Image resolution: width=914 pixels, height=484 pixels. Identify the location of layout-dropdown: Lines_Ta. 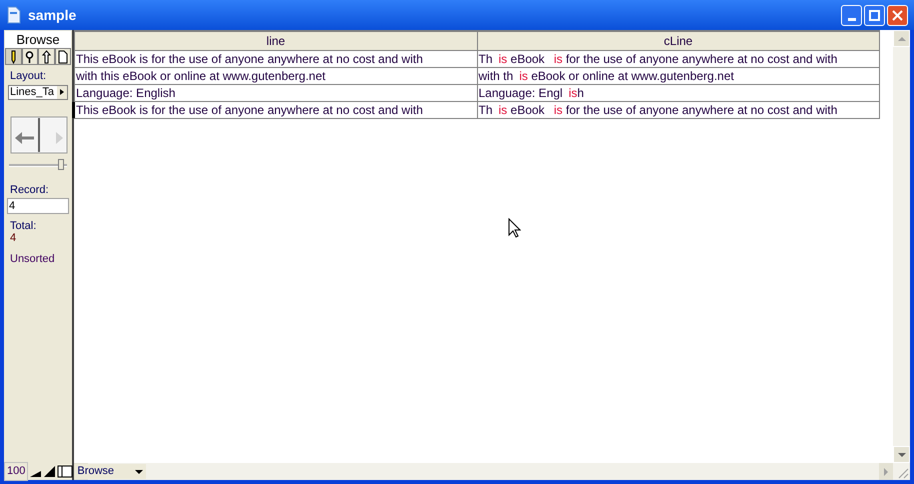
(38, 92).